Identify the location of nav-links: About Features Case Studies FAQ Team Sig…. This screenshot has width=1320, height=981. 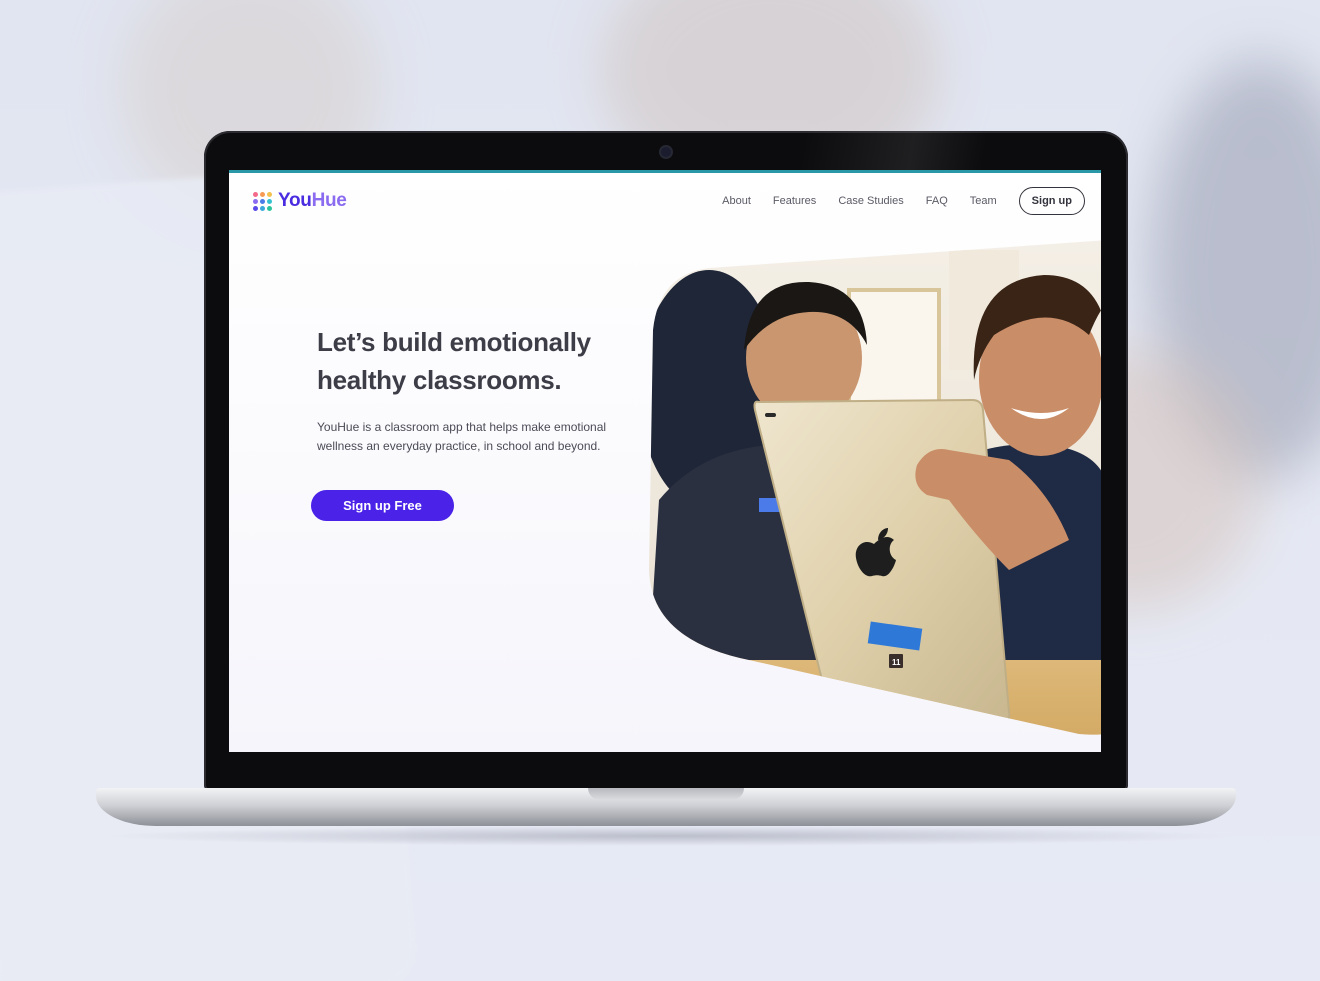
(892, 201).